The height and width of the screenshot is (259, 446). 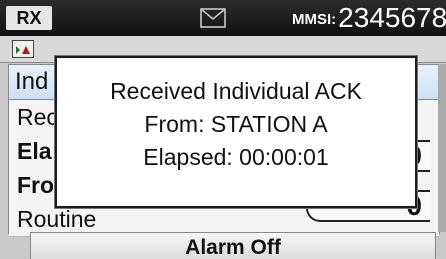 I want to click on rx-badge: RX, so click(x=29, y=18).